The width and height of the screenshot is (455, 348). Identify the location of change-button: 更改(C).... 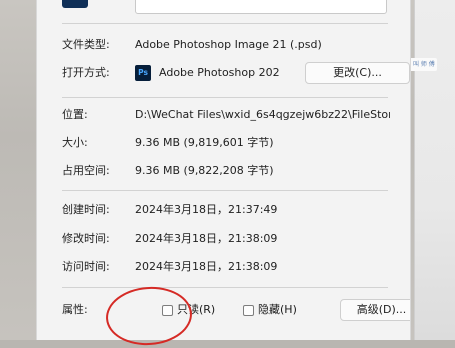
(357, 73).